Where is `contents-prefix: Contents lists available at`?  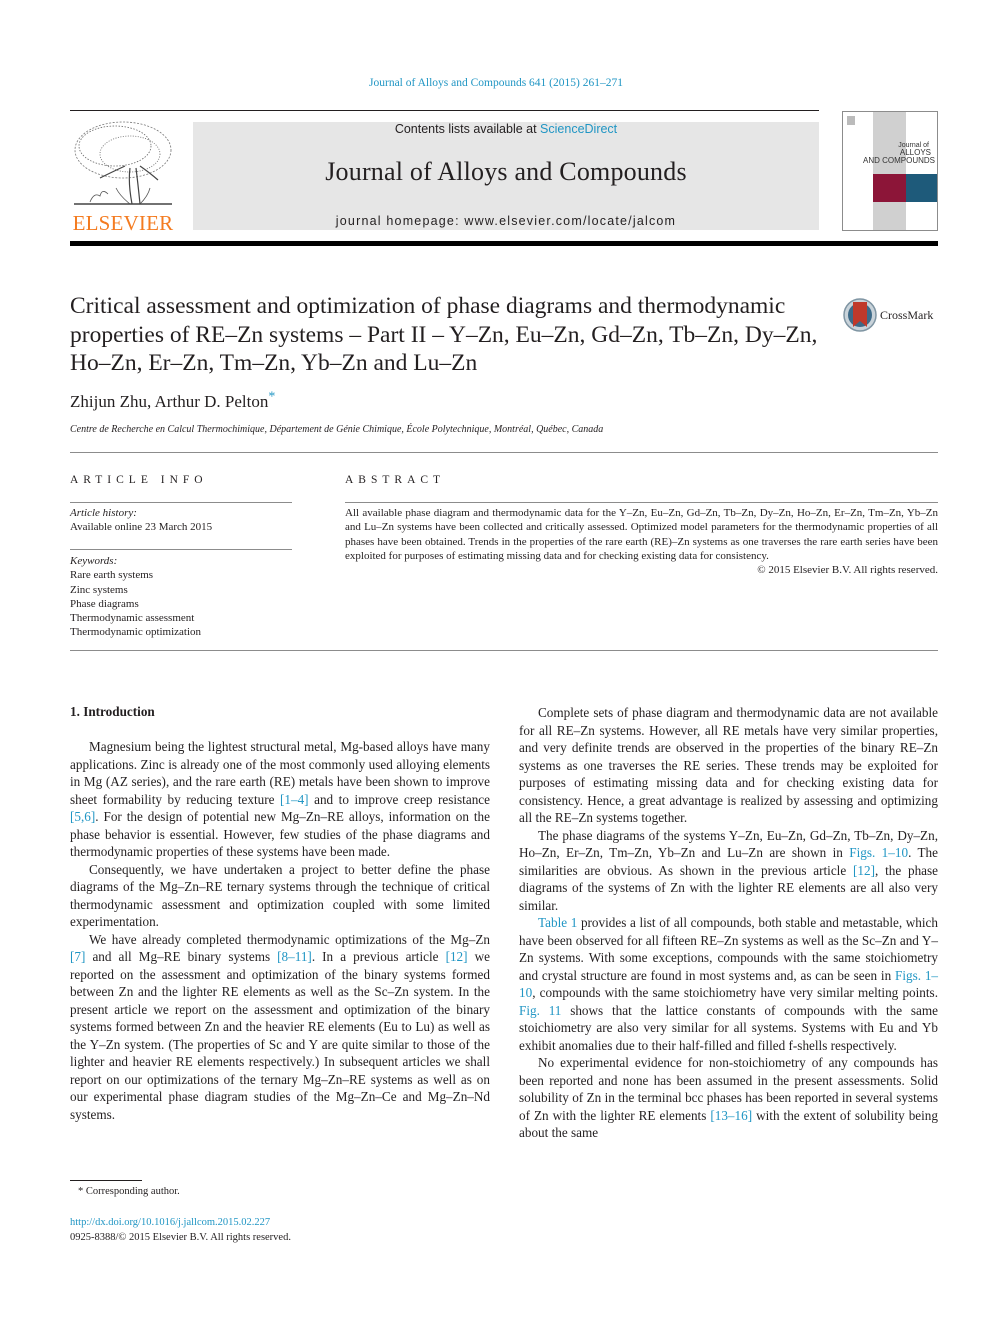 contents-prefix: Contents lists available at is located at coordinates (467, 129).